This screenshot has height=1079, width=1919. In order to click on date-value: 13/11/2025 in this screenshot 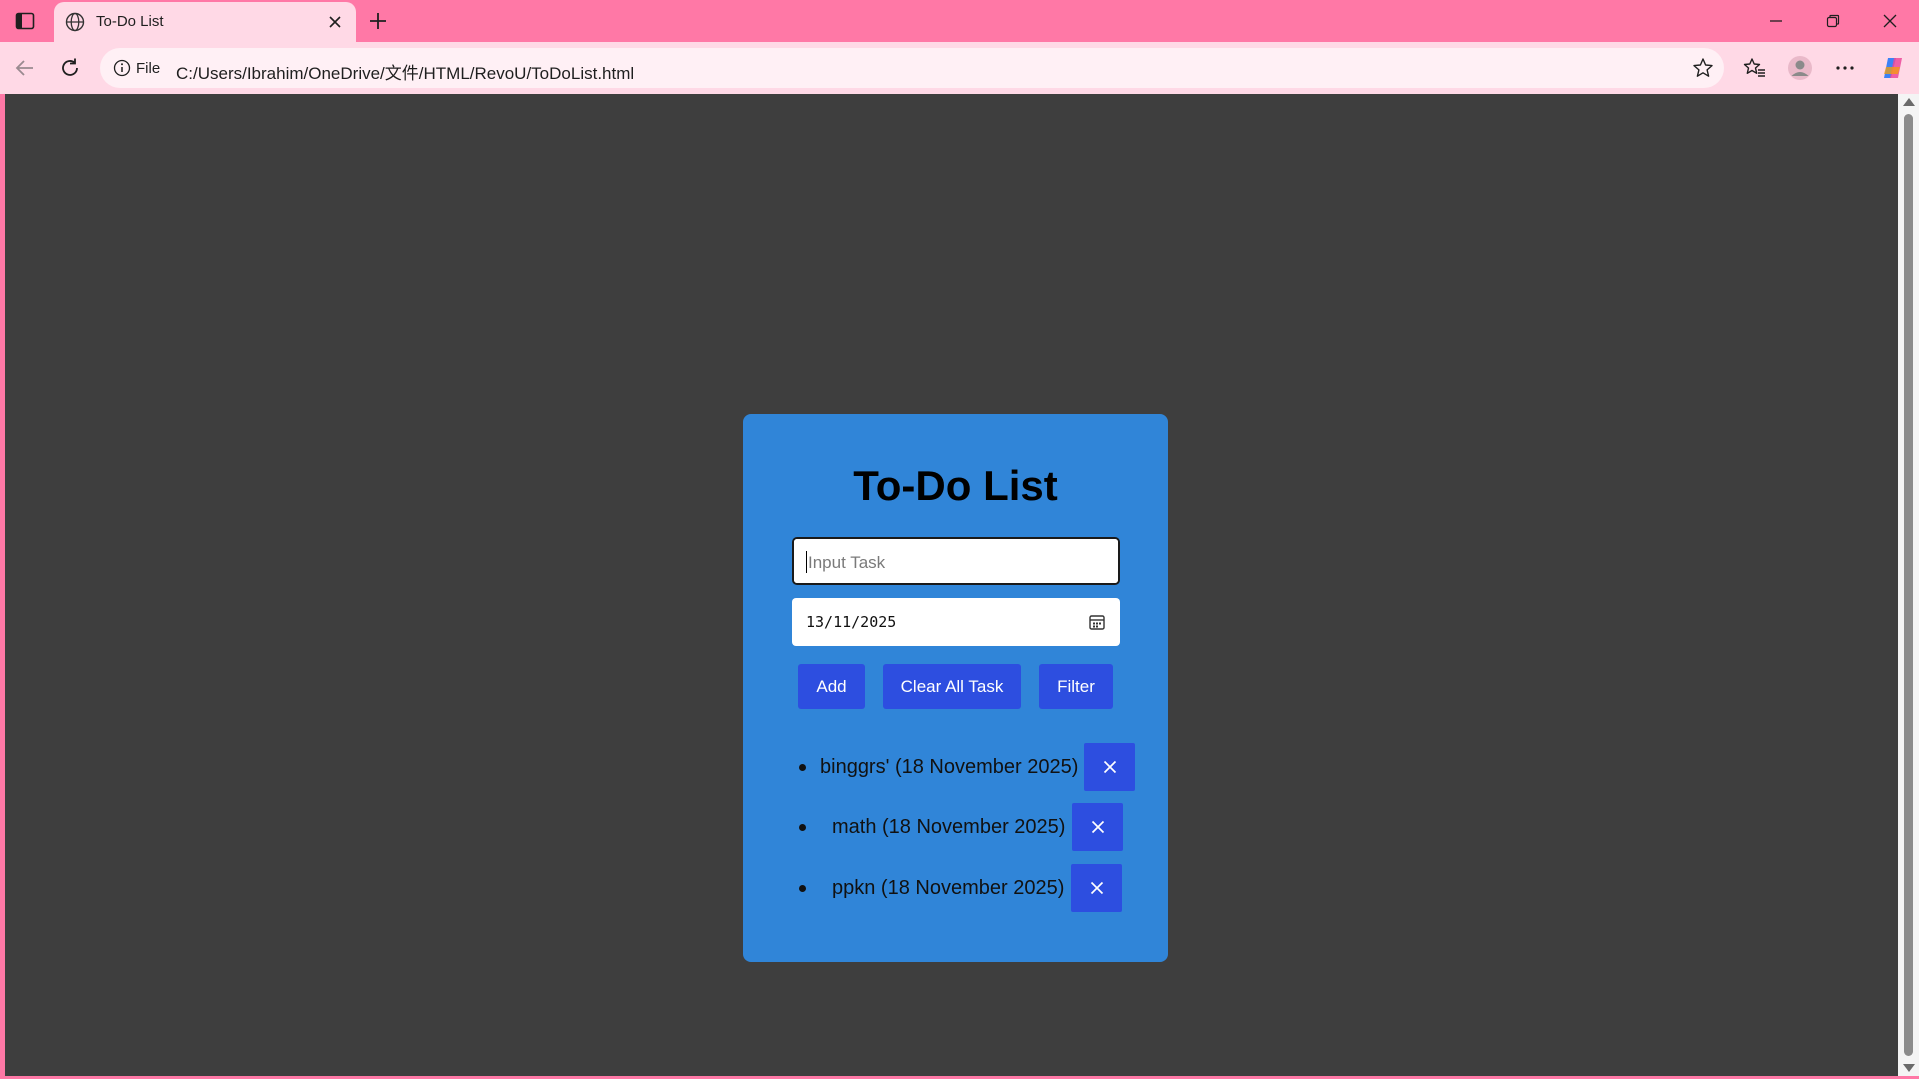, I will do `click(851, 622)`.